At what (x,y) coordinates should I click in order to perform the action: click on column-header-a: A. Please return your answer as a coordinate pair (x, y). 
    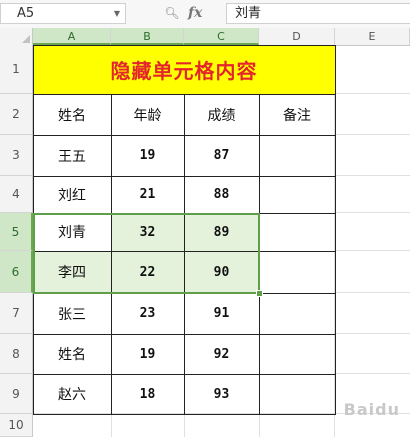
    Looking at the image, I should click on (72, 36).